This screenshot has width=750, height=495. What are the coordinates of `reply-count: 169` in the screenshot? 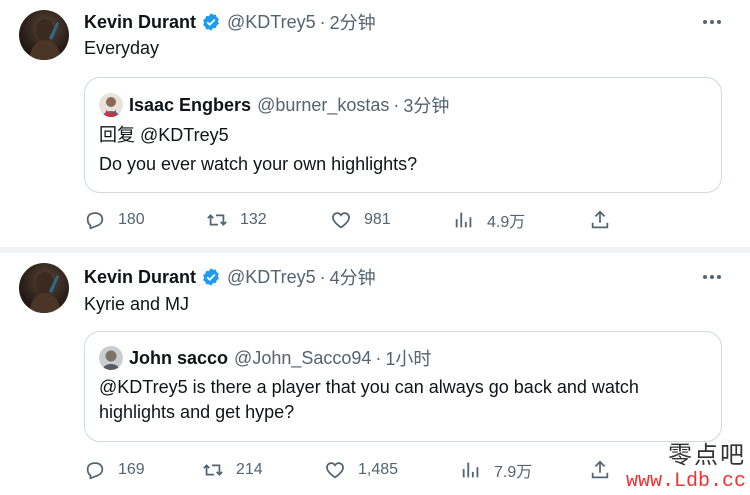 It's located at (131, 469).